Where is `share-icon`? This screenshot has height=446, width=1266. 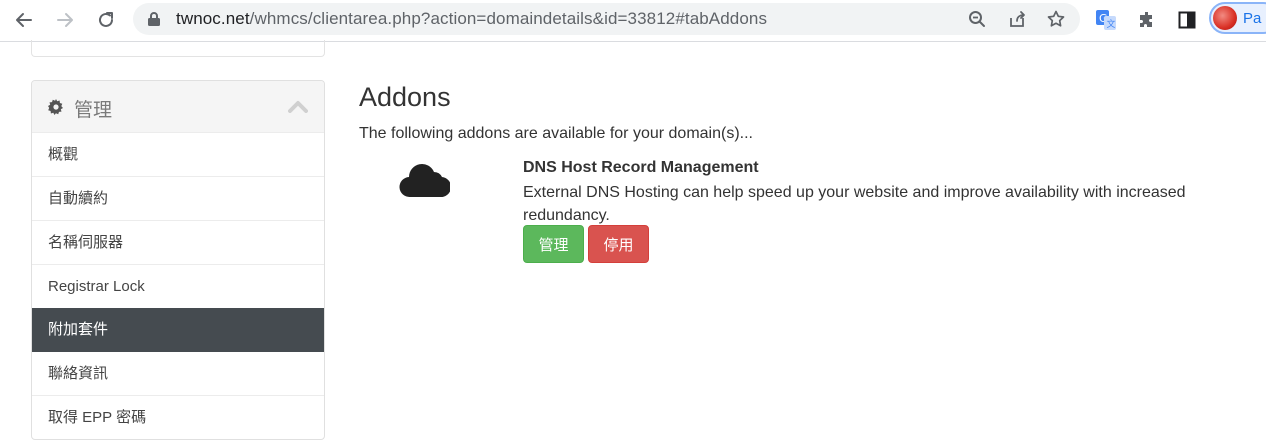 share-icon is located at coordinates (1017, 19).